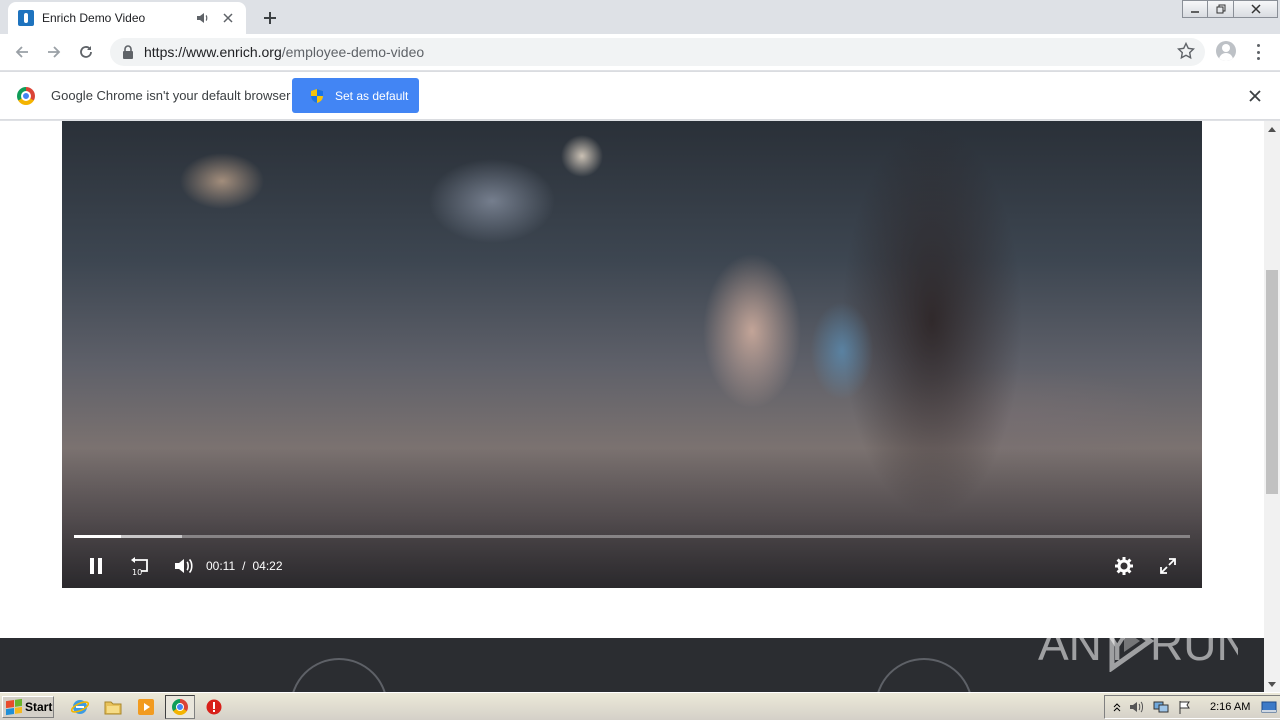 This screenshot has height=720, width=1280. What do you see at coordinates (113, 707) in the screenshot?
I see `explorer-icon` at bounding box center [113, 707].